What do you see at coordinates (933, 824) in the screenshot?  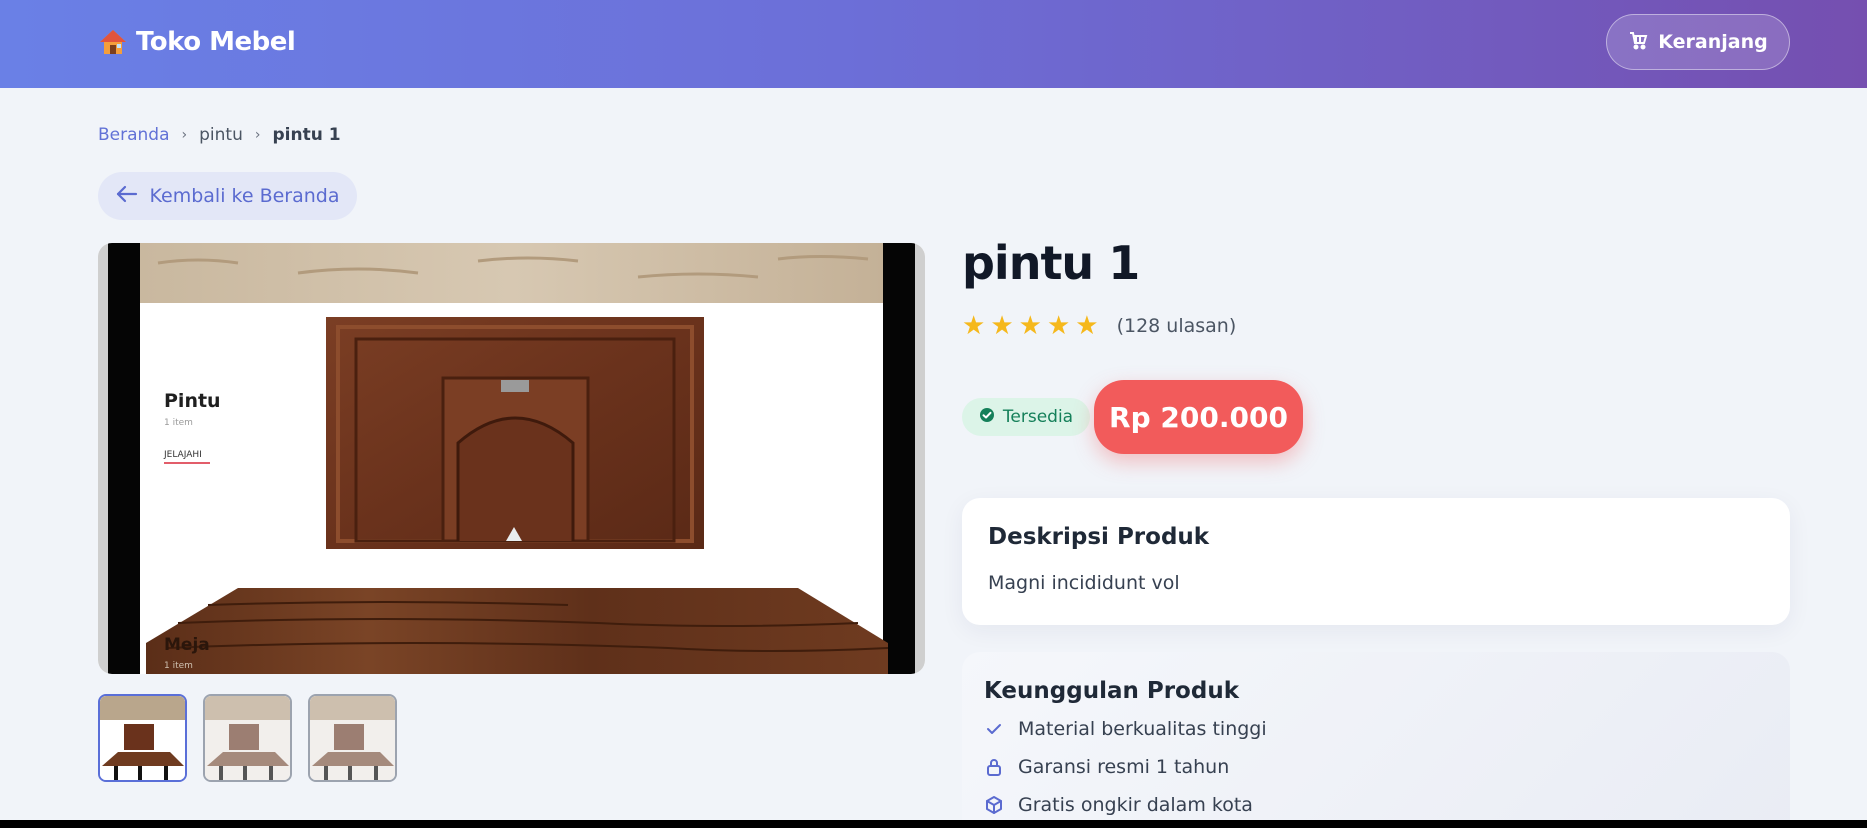 I see `screen-bottom-edge` at bounding box center [933, 824].